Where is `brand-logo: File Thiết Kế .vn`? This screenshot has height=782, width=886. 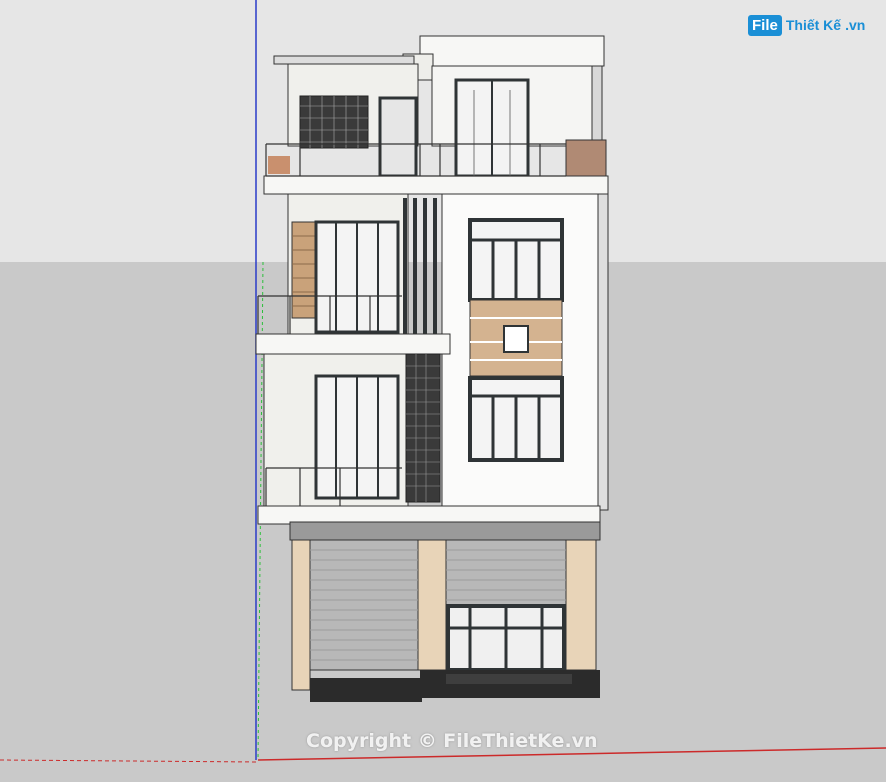 brand-logo: File Thiết Kế .vn is located at coordinates (806, 25).